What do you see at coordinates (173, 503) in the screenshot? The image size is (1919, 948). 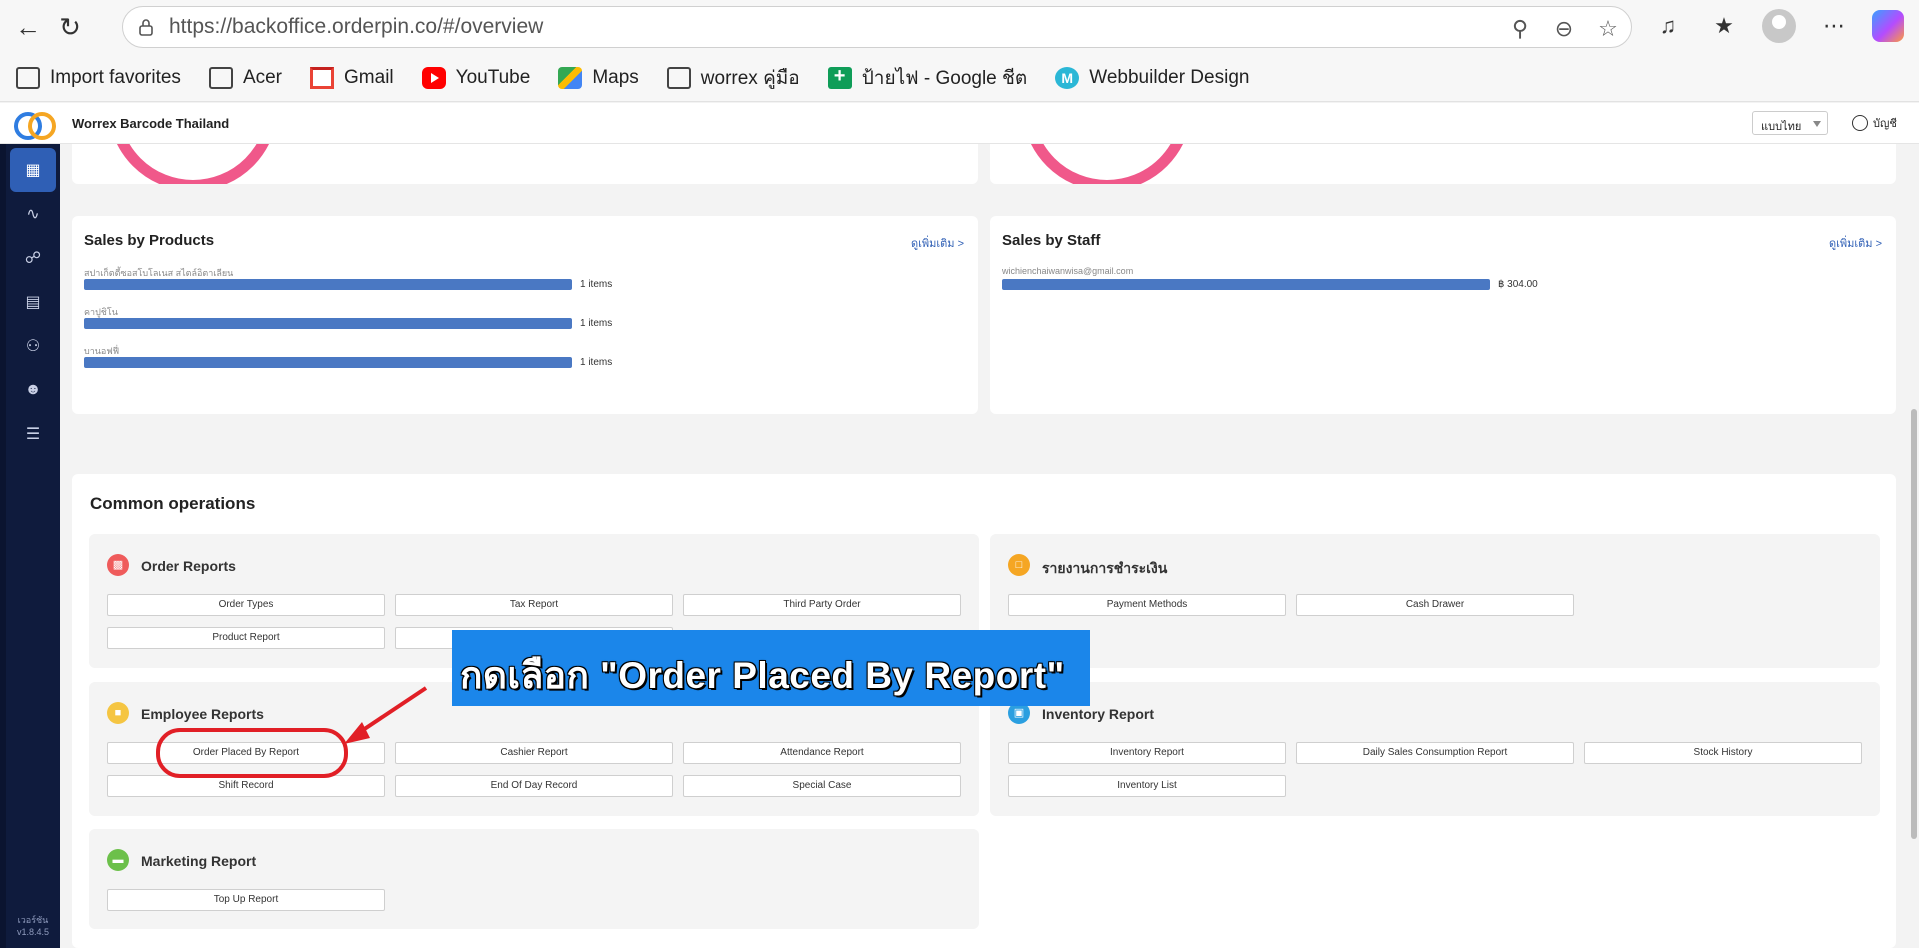 I see `section-title: Common operations` at bounding box center [173, 503].